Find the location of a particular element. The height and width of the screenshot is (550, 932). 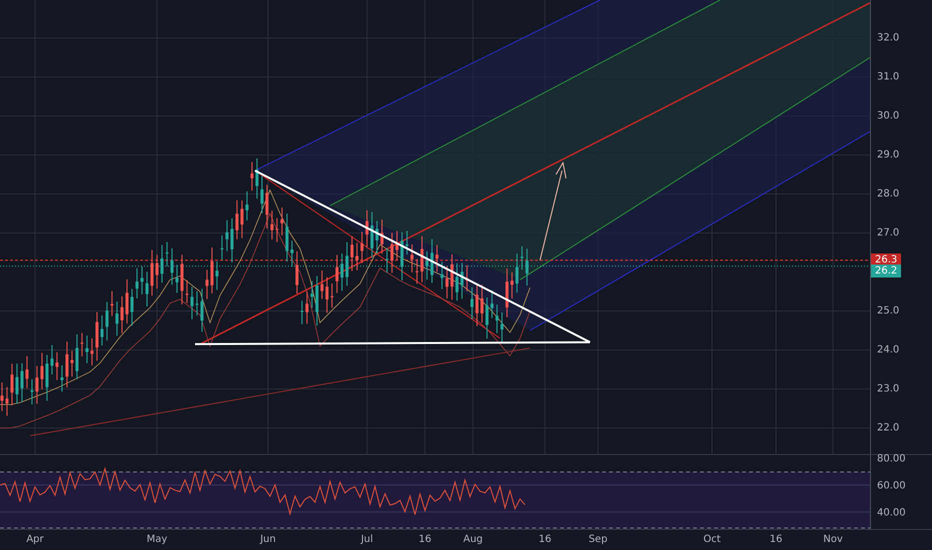

time-label: Sep is located at coordinates (598, 539).